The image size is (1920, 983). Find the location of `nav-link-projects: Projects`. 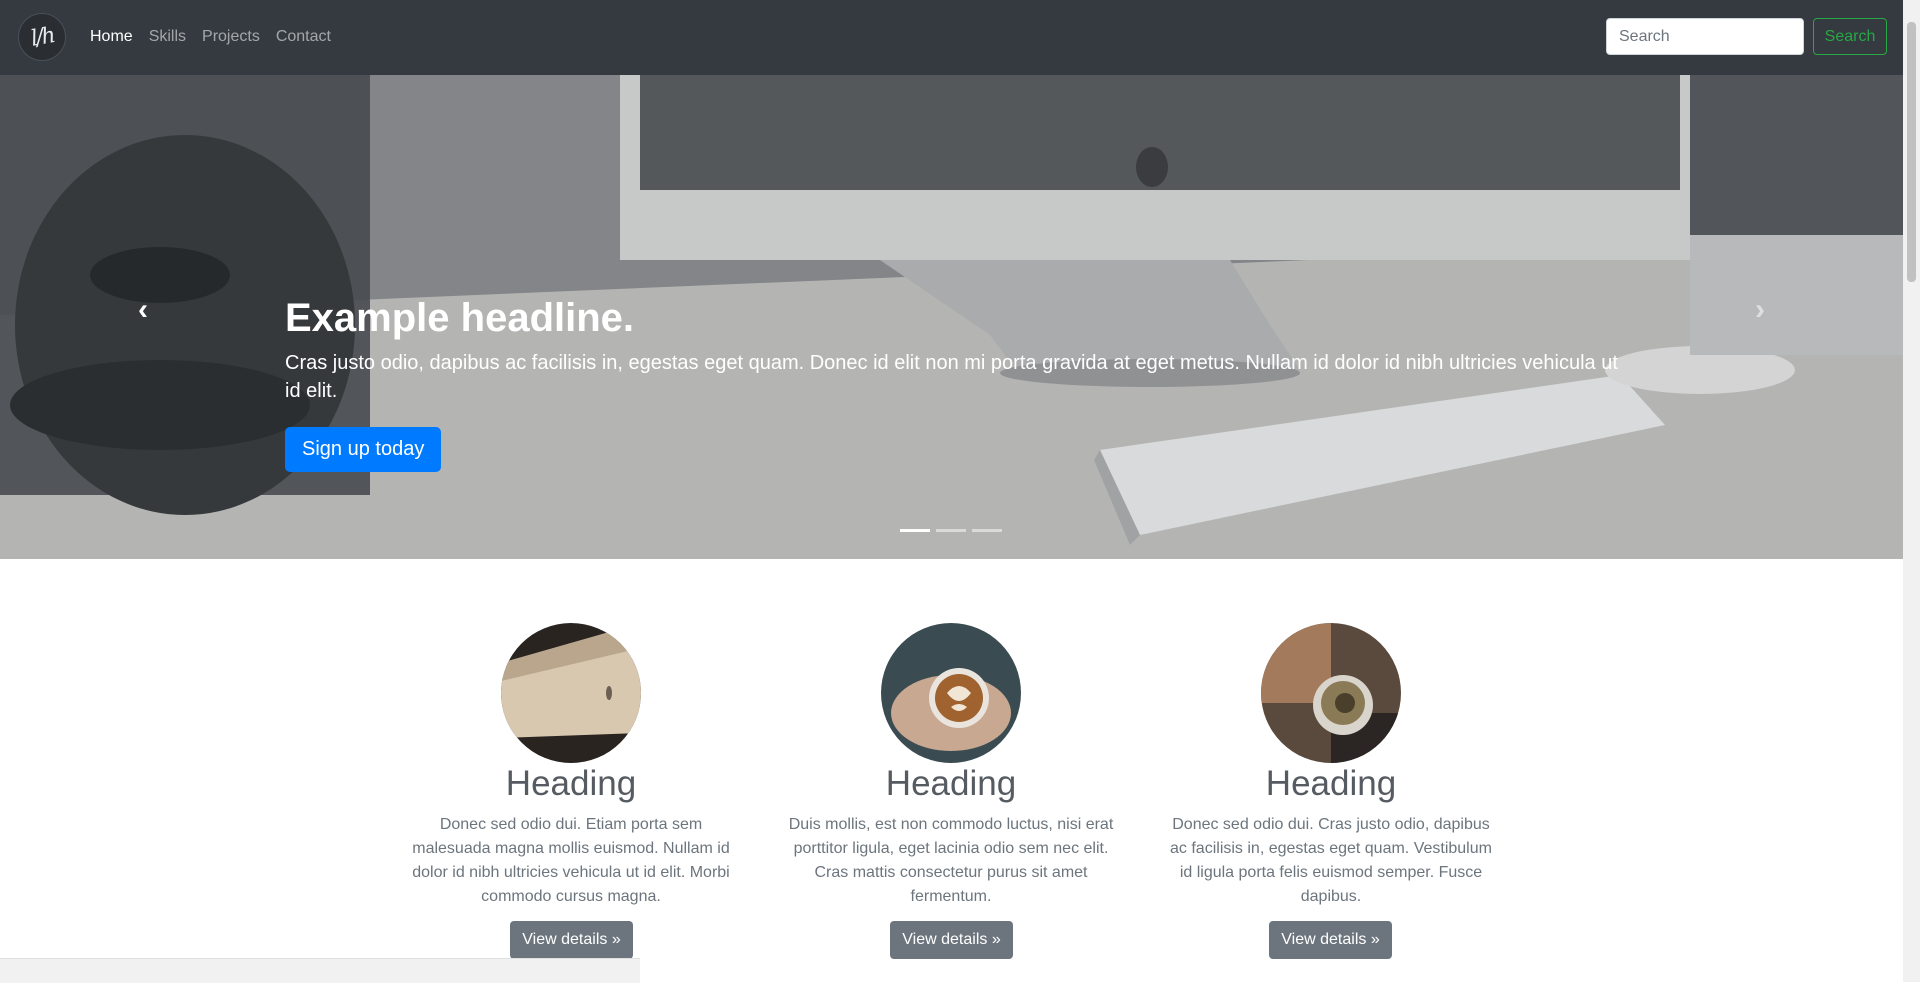

nav-link-projects: Projects is located at coordinates (231, 37).